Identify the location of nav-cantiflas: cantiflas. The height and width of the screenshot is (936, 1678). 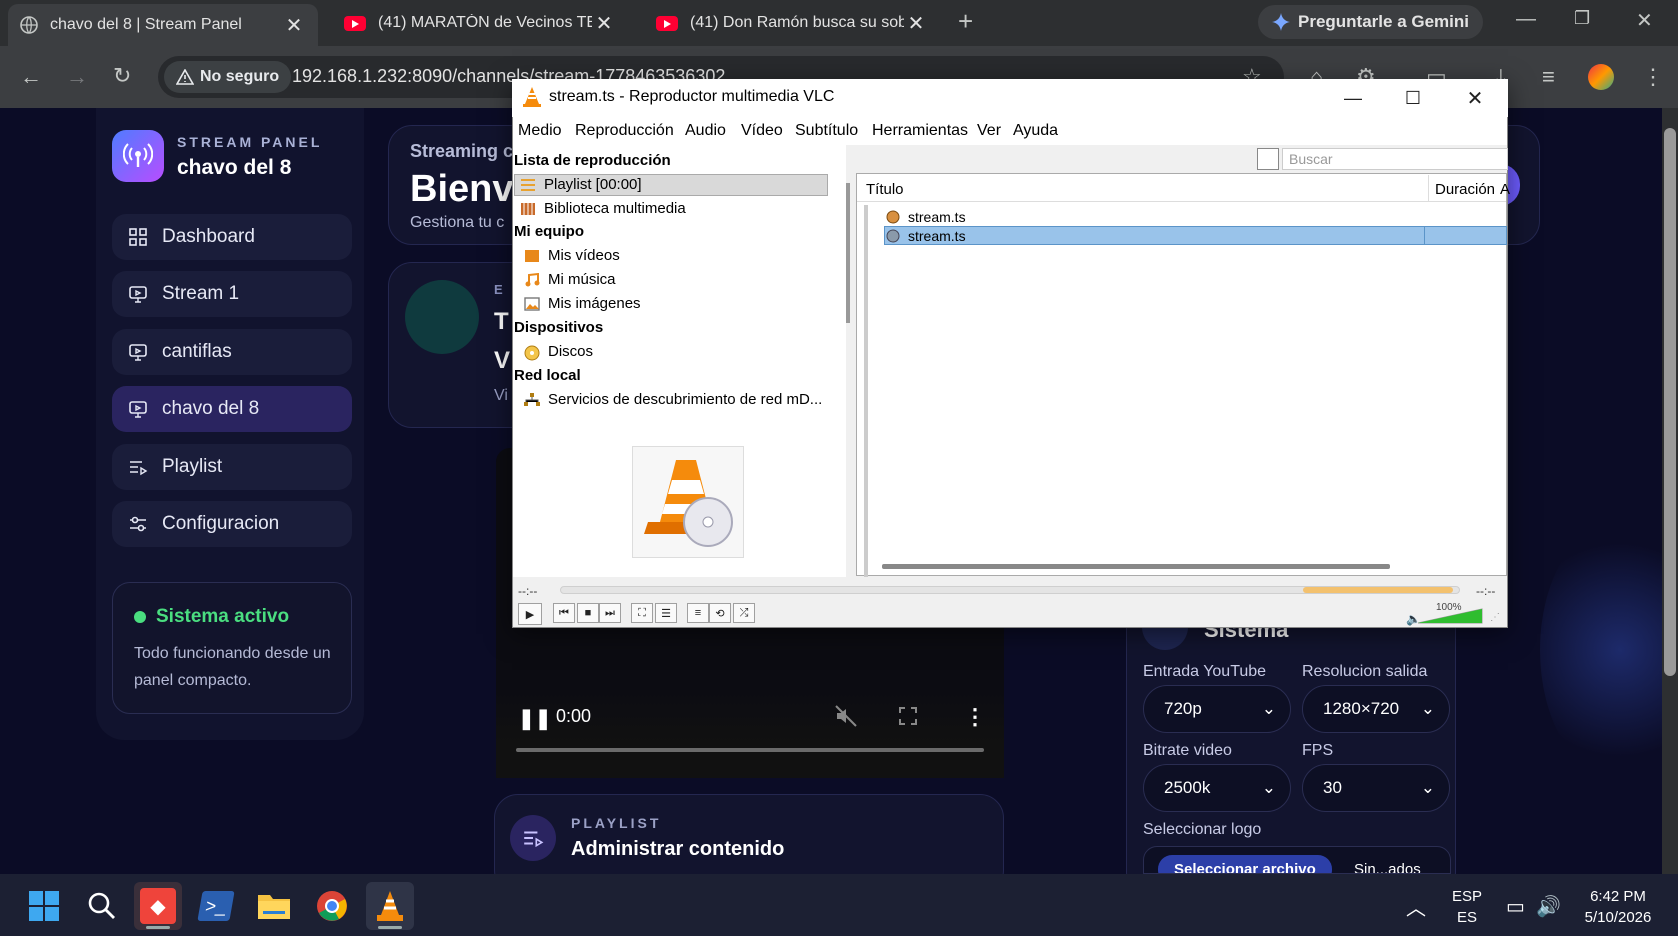
(232, 352).